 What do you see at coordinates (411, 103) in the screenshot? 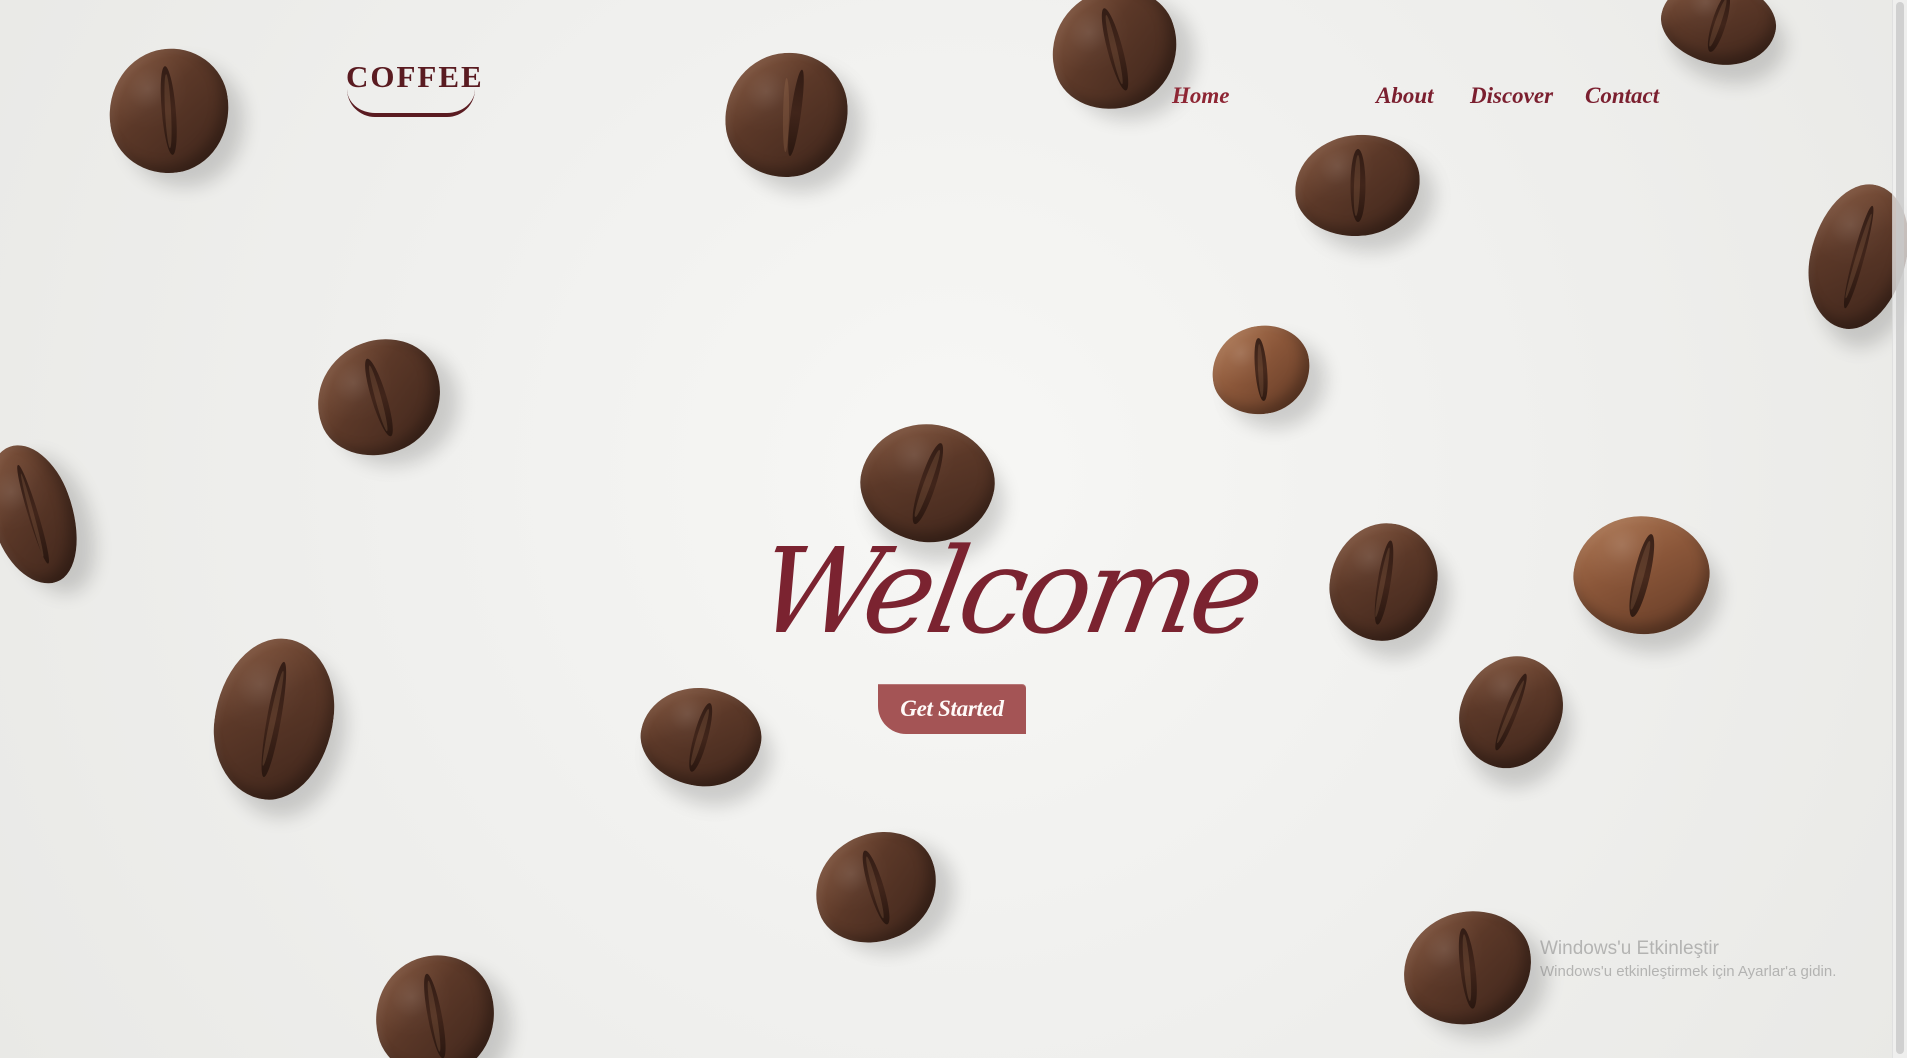
I see `logo-swoosh-icon` at bounding box center [411, 103].